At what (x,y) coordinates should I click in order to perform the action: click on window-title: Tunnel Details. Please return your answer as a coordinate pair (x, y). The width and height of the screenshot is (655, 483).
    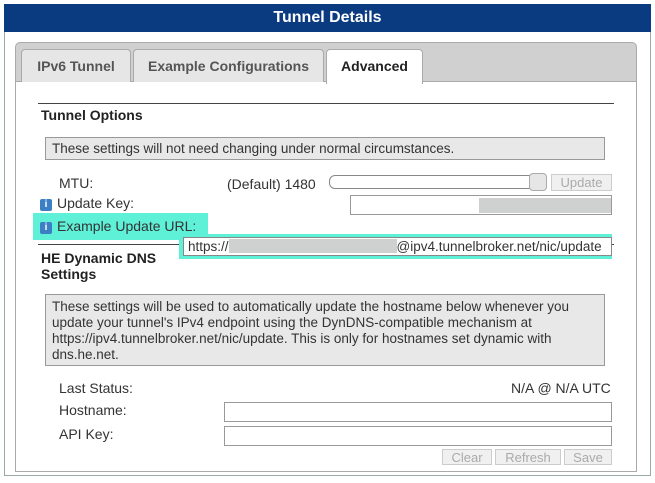
    Looking at the image, I should click on (327, 18).